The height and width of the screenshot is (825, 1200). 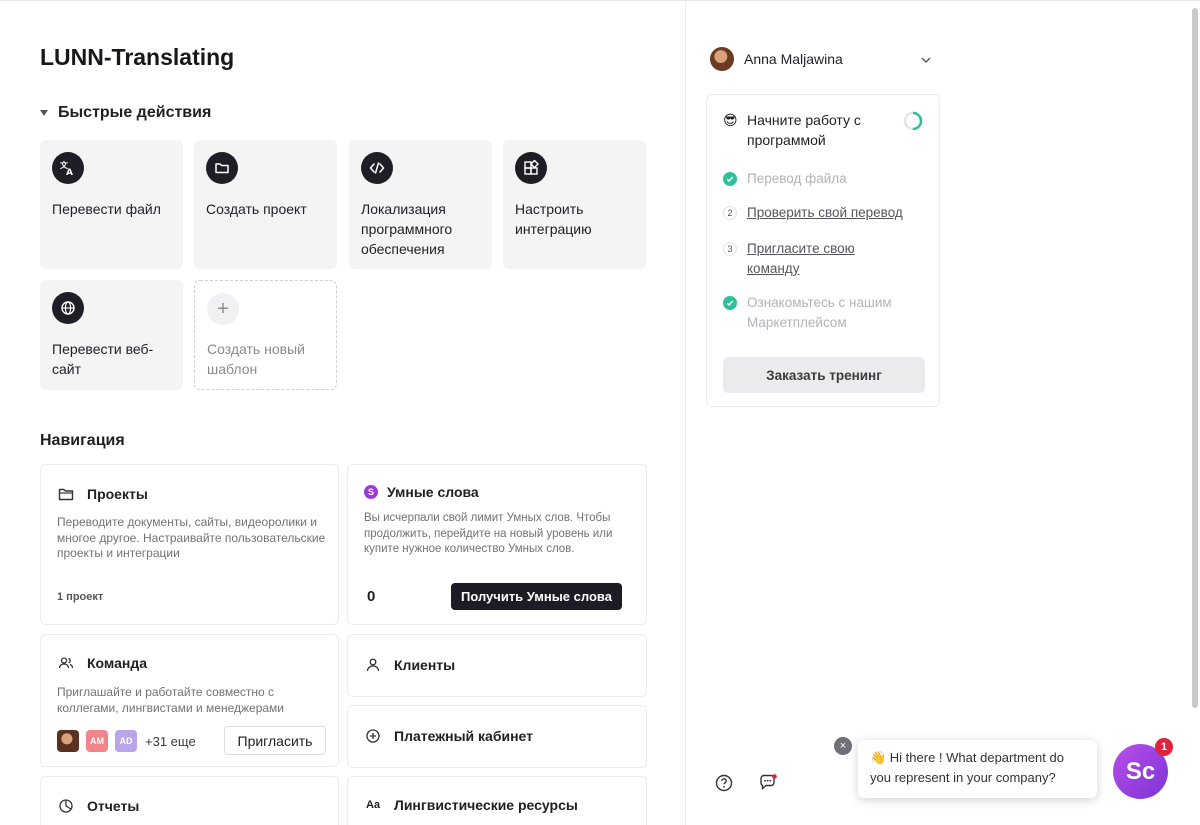 I want to click on globe-icon, so click(x=68, y=308).